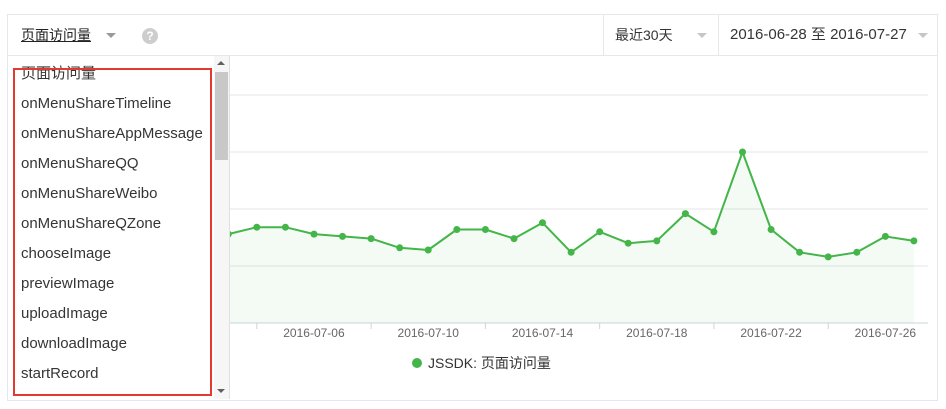 The image size is (946, 409). What do you see at coordinates (221, 63) in the screenshot?
I see `scroll-up-arrow-icon` at bounding box center [221, 63].